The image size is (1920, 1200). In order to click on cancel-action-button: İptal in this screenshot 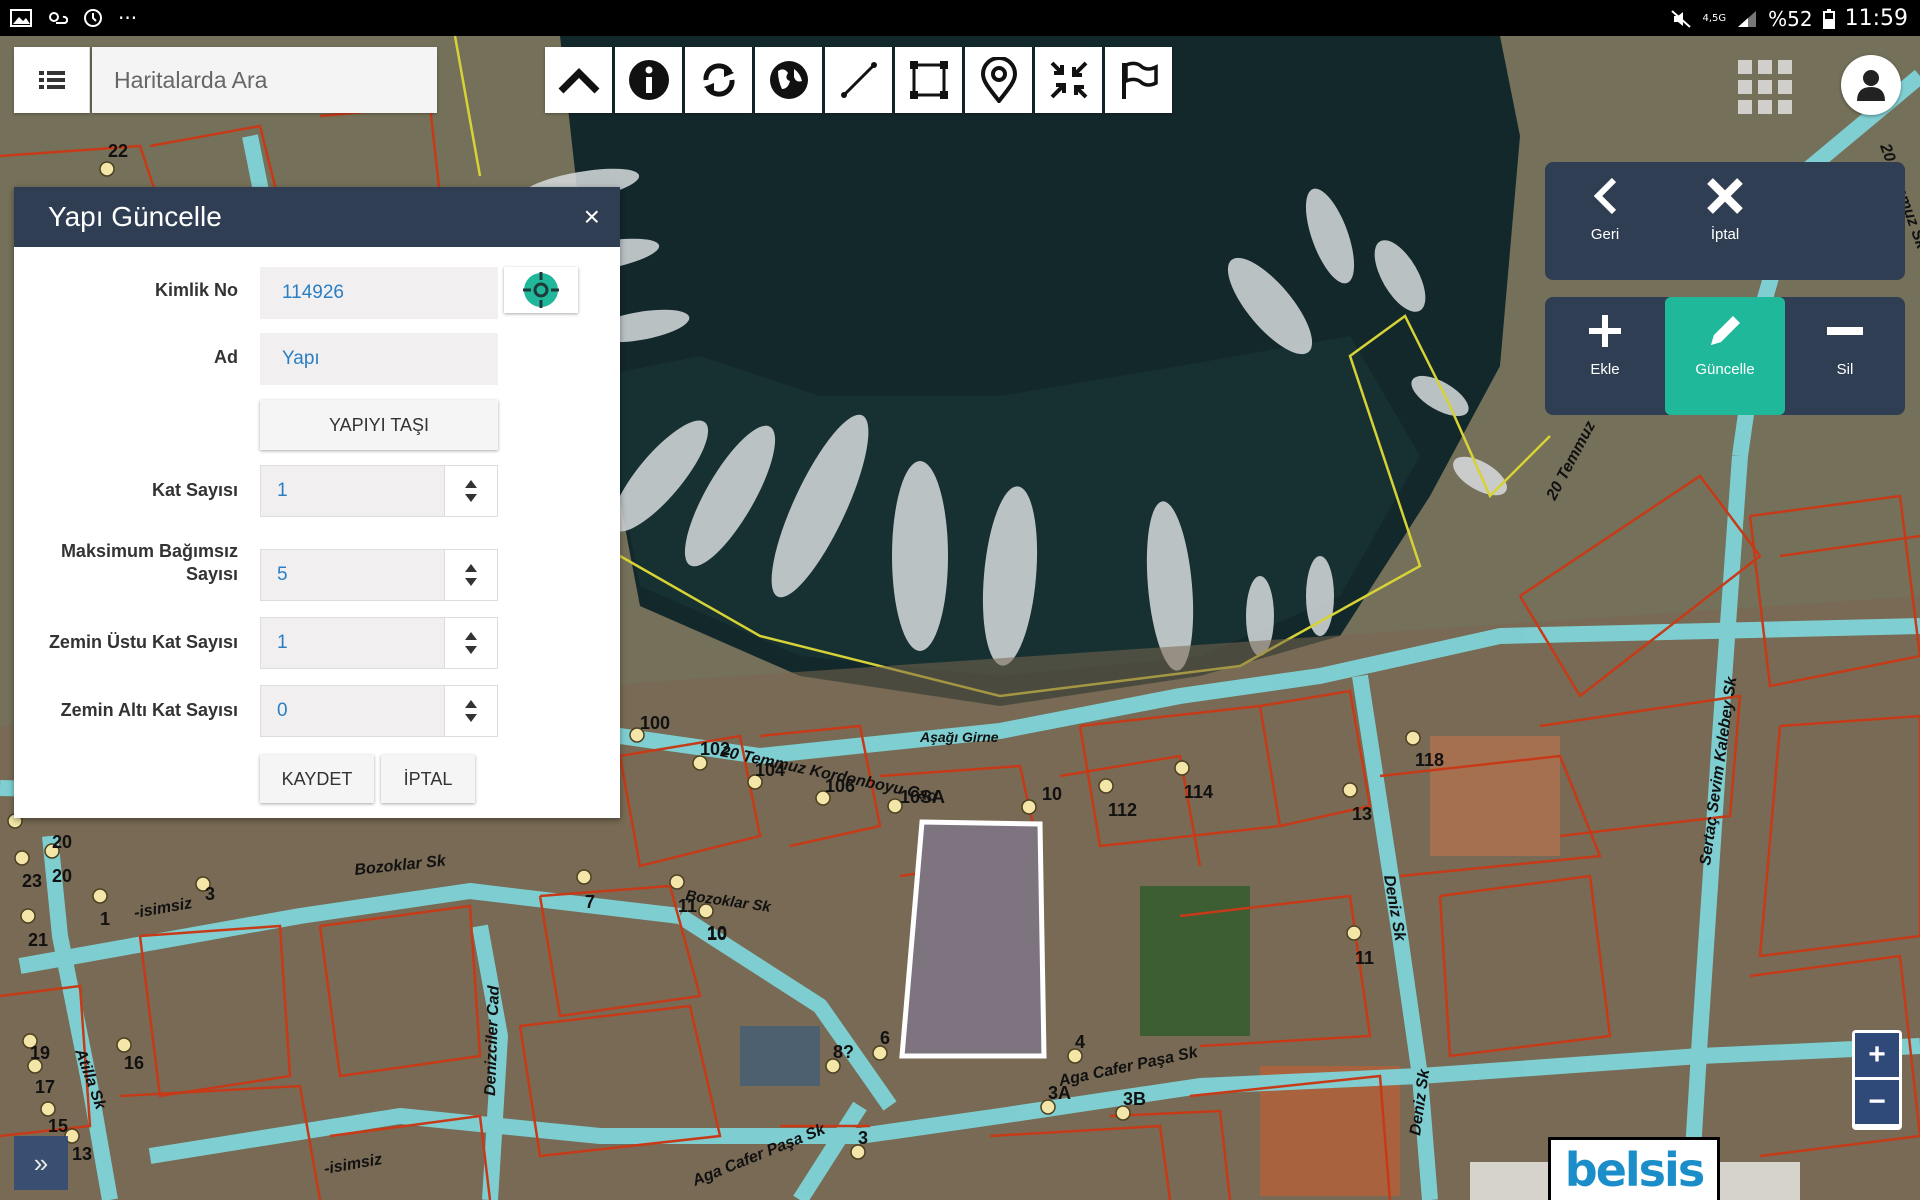, I will do `click(1725, 221)`.